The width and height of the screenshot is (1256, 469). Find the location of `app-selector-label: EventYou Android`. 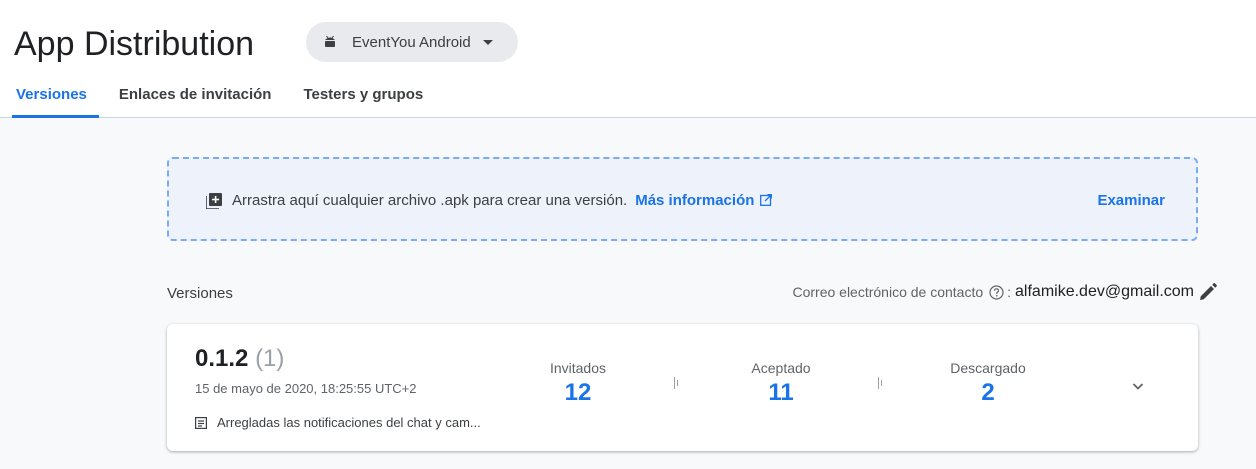

app-selector-label: EventYou Android is located at coordinates (411, 42).